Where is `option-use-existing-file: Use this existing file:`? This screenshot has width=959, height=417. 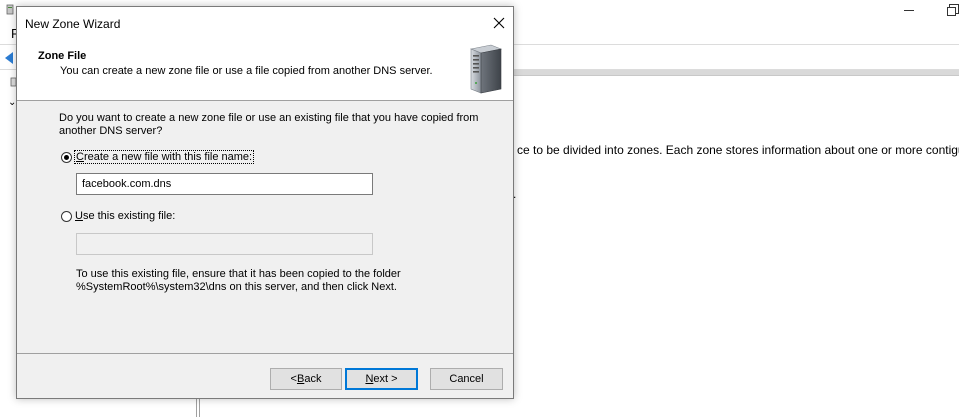 option-use-existing-file: Use this existing file: is located at coordinates (118, 216).